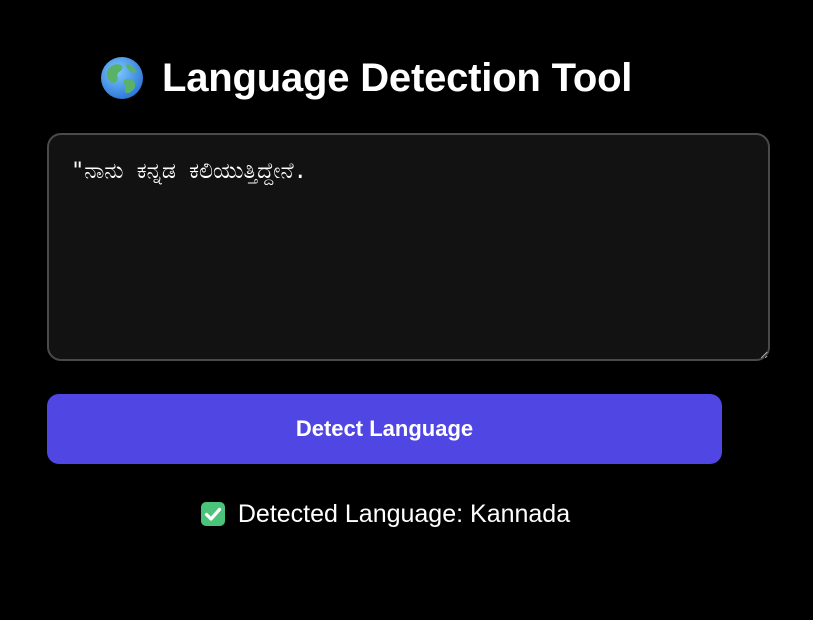 The height and width of the screenshot is (620, 813). What do you see at coordinates (520, 513) in the screenshot?
I see `detected-language-value: Kannada` at bounding box center [520, 513].